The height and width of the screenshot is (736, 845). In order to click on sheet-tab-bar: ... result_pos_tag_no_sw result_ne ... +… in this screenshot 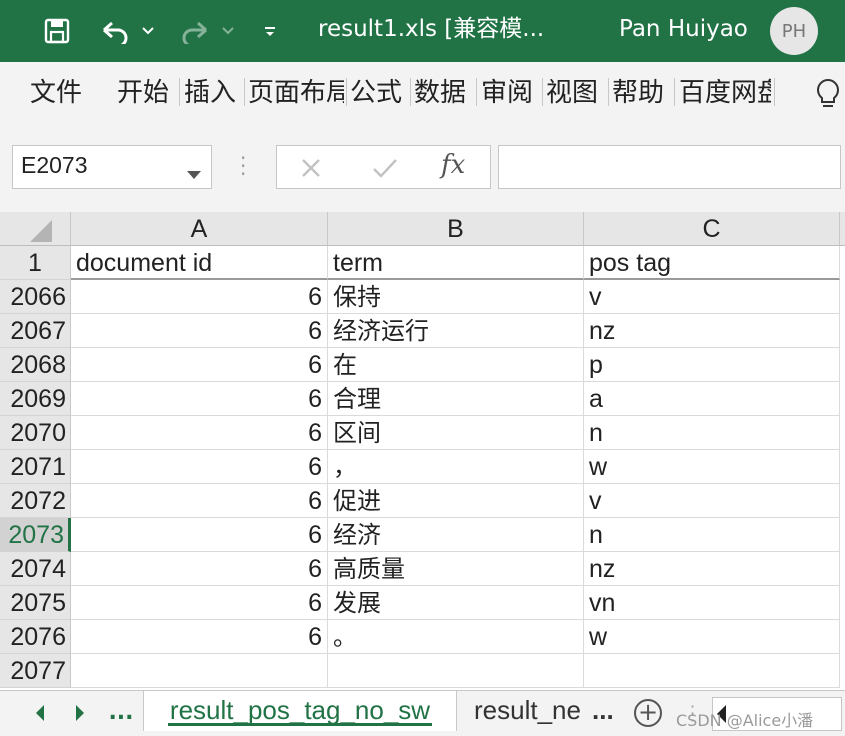, I will do `click(422, 713)`.